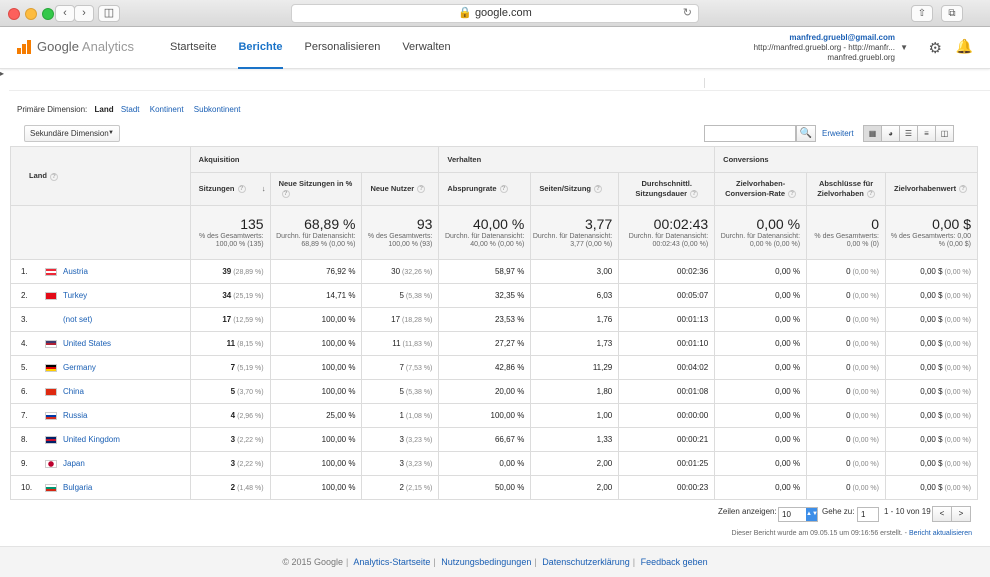 The height and width of the screenshot is (577, 990). What do you see at coordinates (312, 562) in the screenshot?
I see `copyright: © 2015 Google` at bounding box center [312, 562].